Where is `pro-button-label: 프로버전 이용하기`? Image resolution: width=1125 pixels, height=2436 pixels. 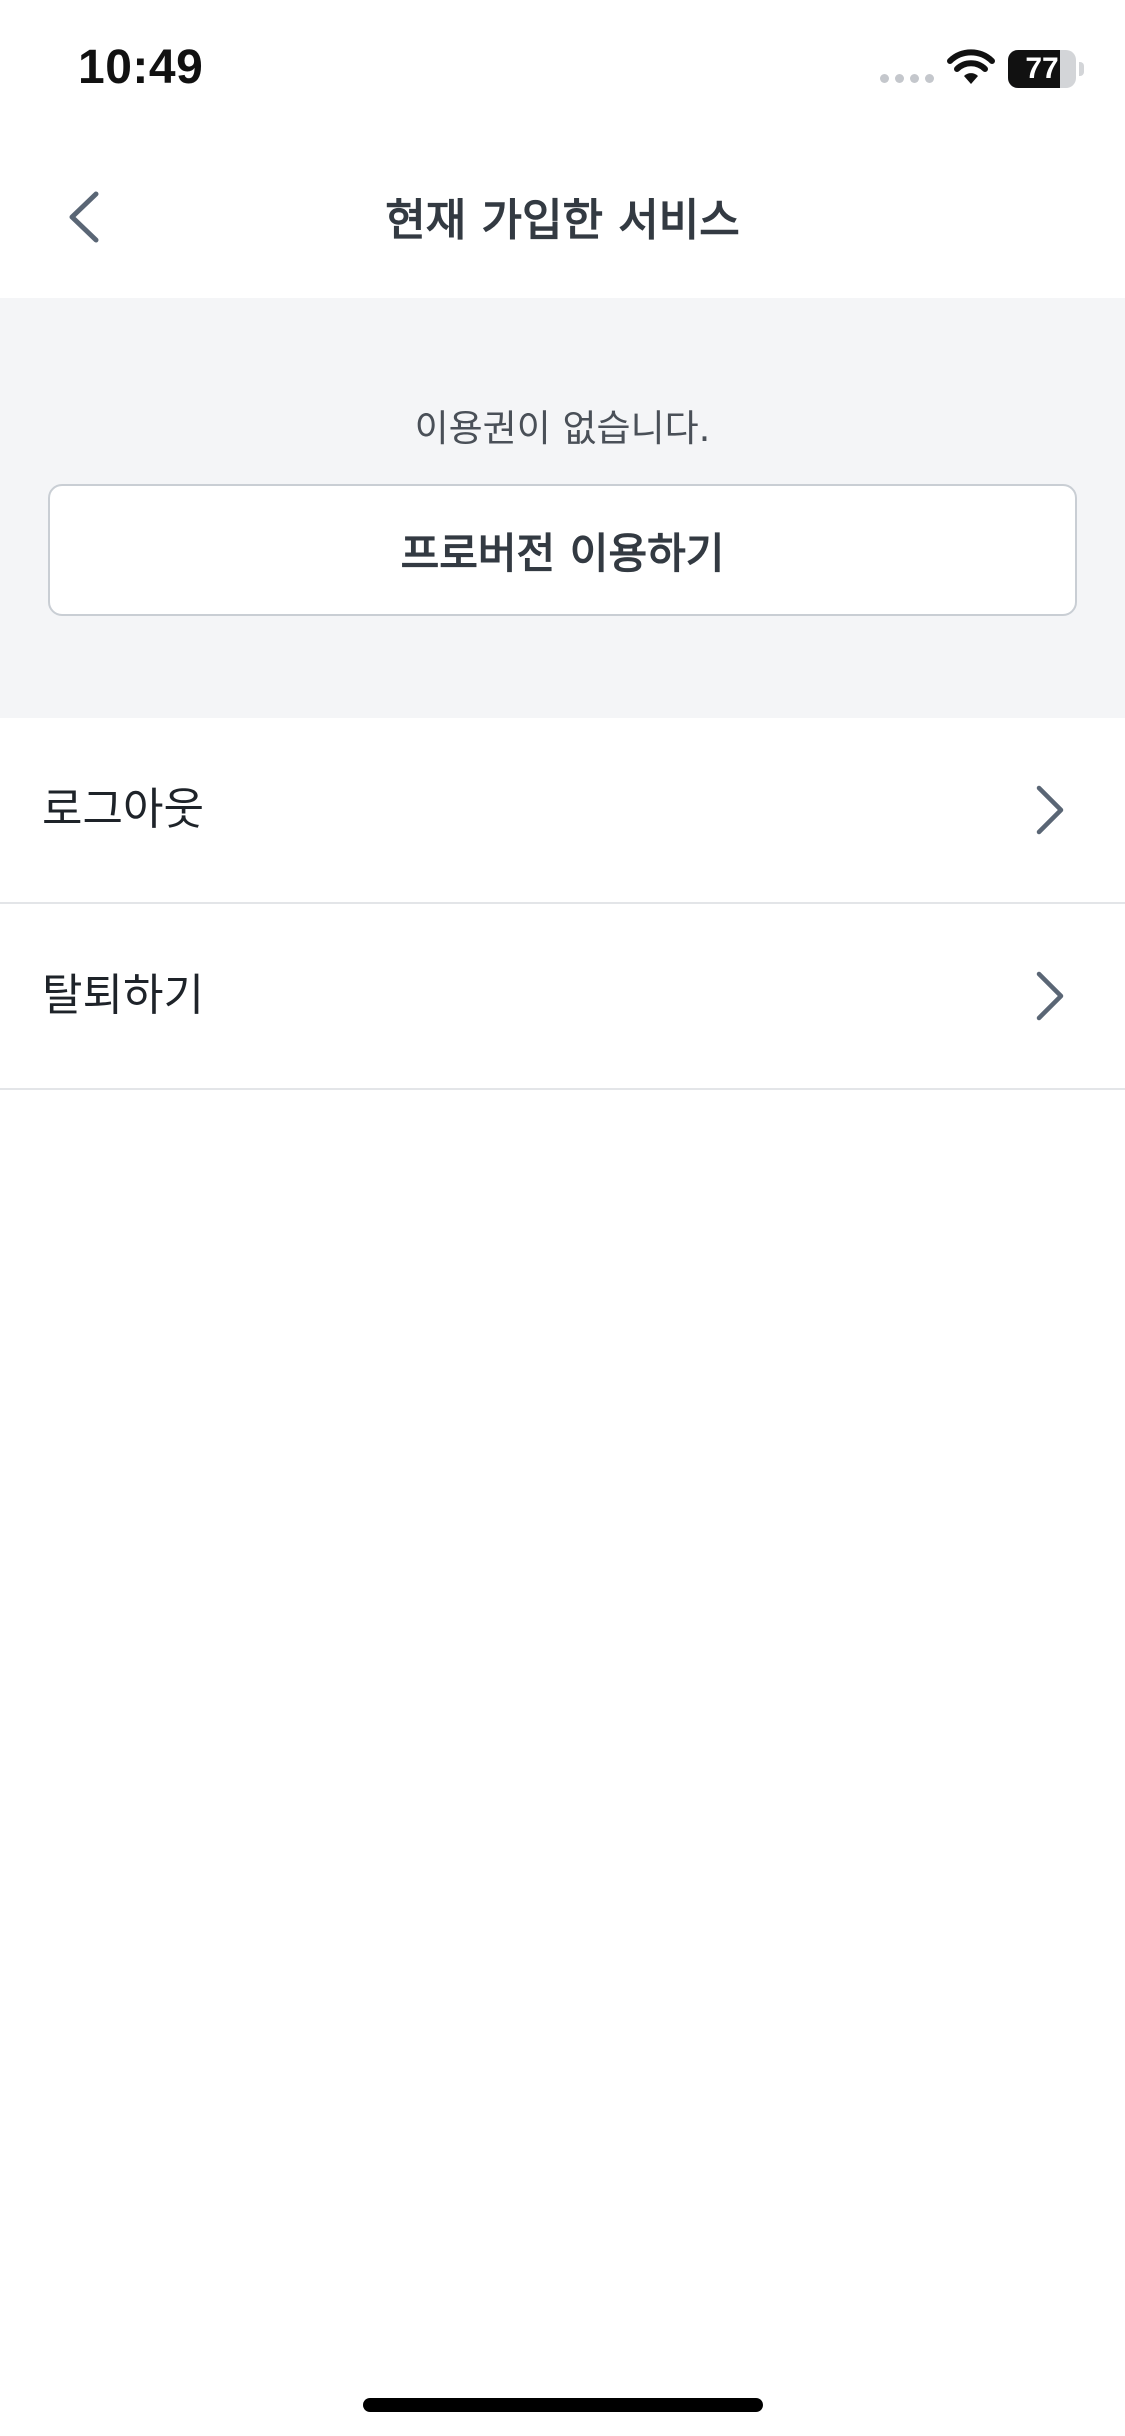 pro-button-label: 프로버전 이용하기 is located at coordinates (562, 553).